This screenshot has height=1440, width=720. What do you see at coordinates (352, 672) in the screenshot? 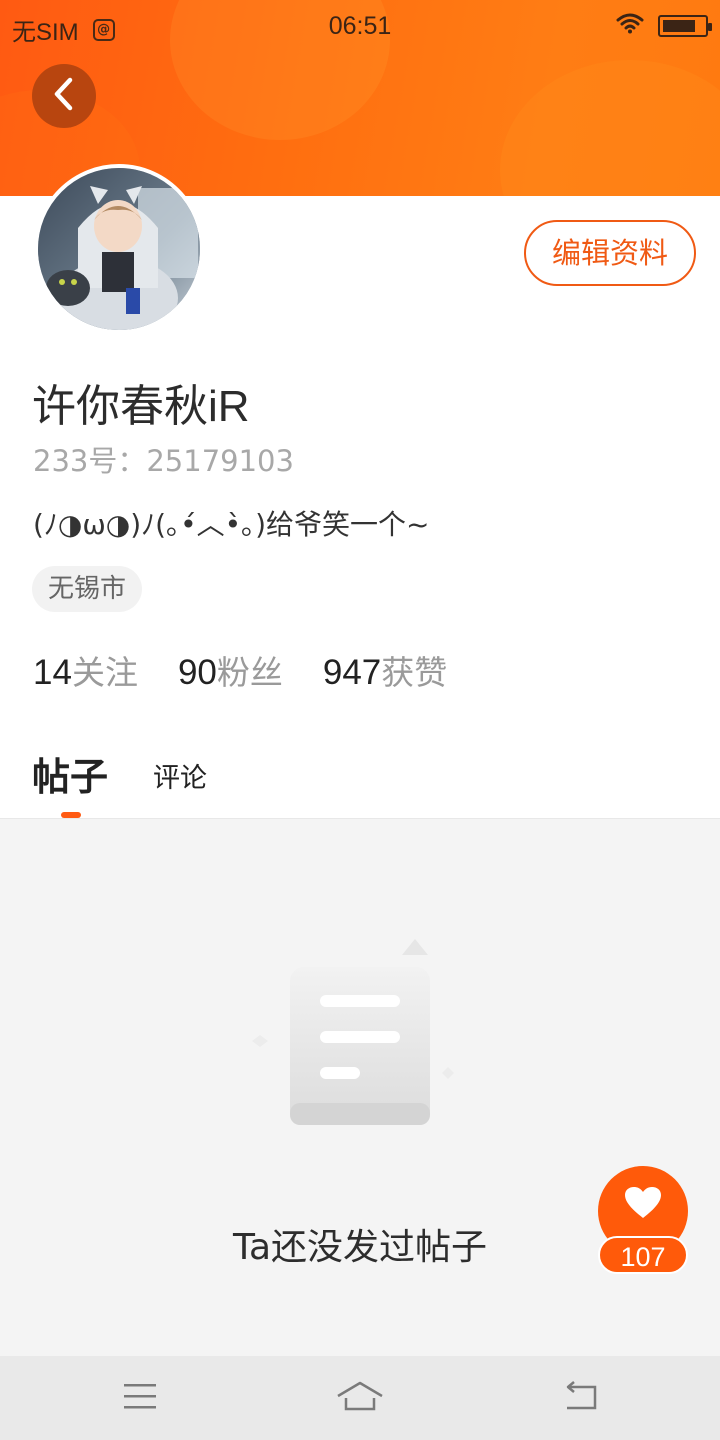
I see `stat-likes-count: 947` at bounding box center [352, 672].